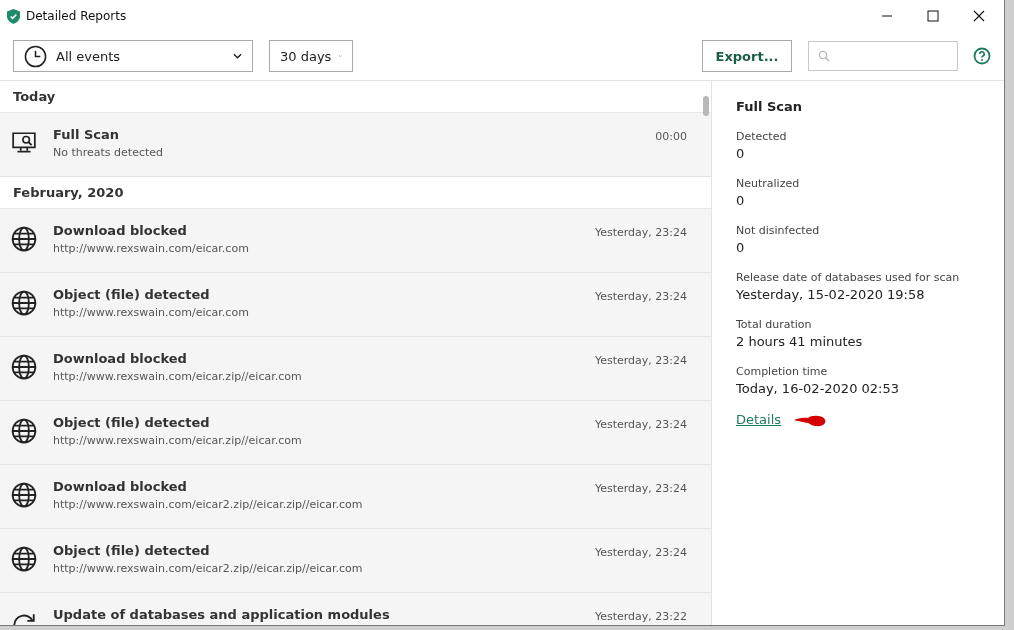  I want to click on event-row: Update of databases and application modules Yesterday, 23:22, so click(355, 609).